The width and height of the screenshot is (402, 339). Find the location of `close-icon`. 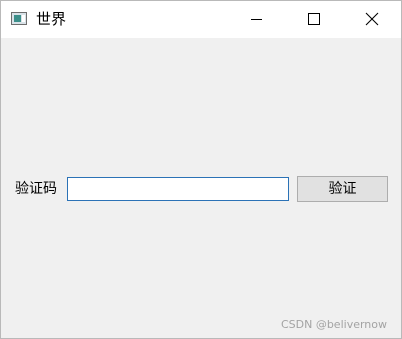

close-icon is located at coordinates (372, 19).